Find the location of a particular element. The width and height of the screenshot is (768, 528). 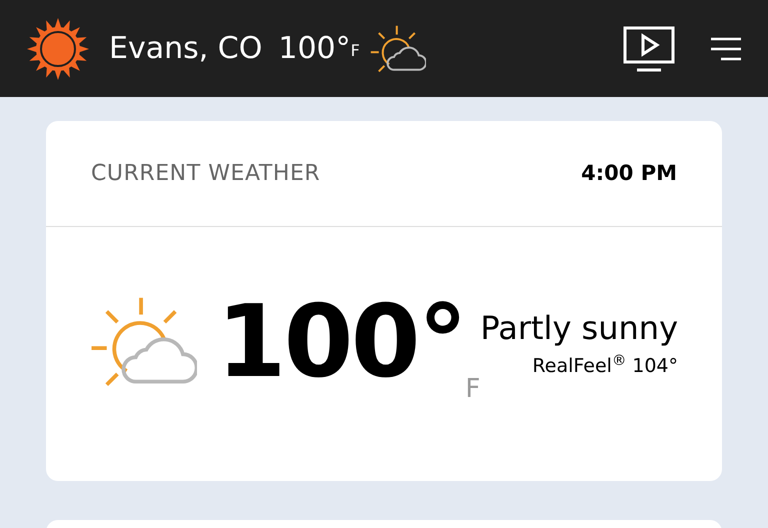

realfeel-text: RealFeel$^{®}$ 104° is located at coordinates (605, 365).